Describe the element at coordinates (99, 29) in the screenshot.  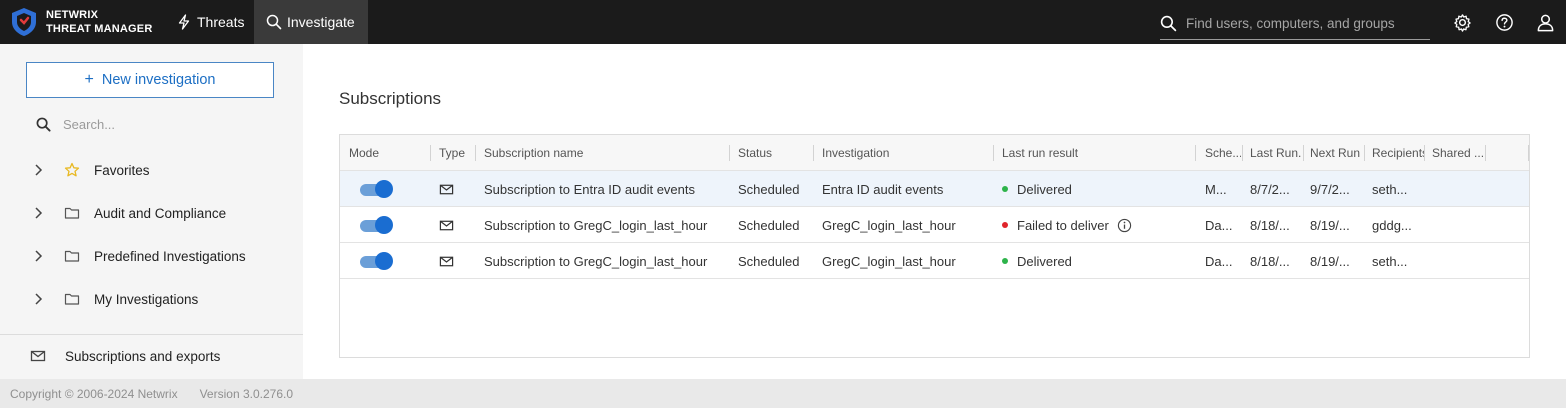
I see `logo-line2: THREAT MANAGER` at that location.